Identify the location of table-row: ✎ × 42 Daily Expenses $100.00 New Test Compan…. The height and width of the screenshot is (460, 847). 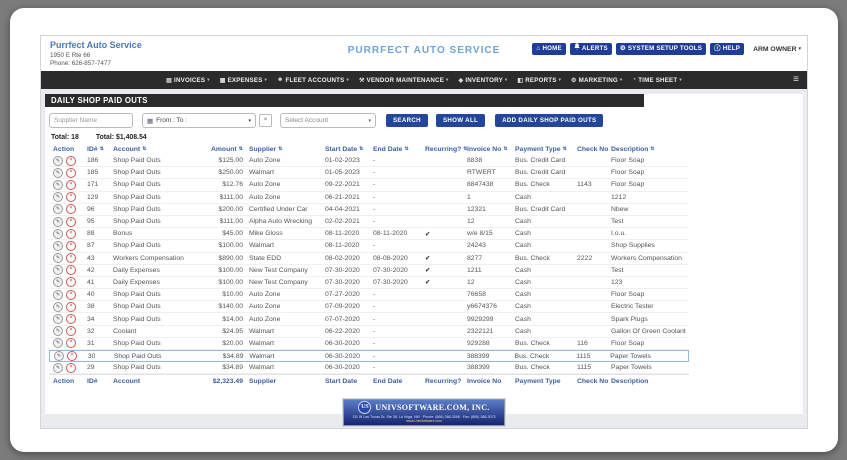
(369, 271).